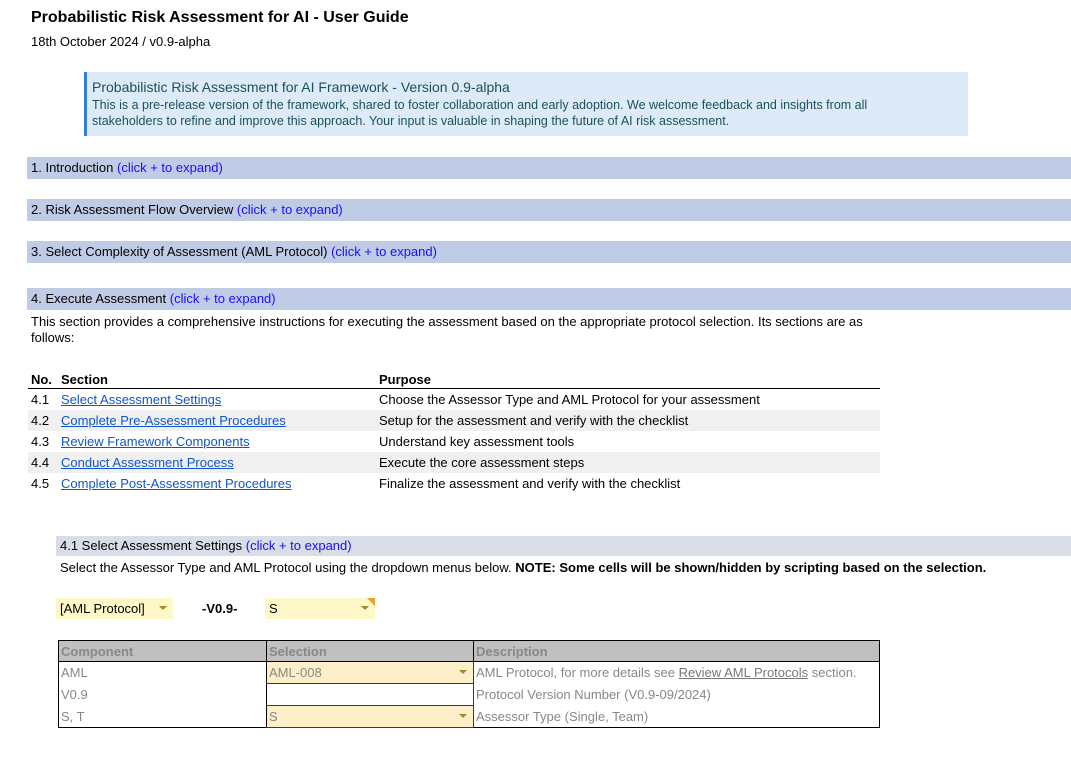 This screenshot has height=758, width=1071. What do you see at coordinates (577, 673) in the screenshot?
I see `desc-text: AML Protocol, for more details see` at bounding box center [577, 673].